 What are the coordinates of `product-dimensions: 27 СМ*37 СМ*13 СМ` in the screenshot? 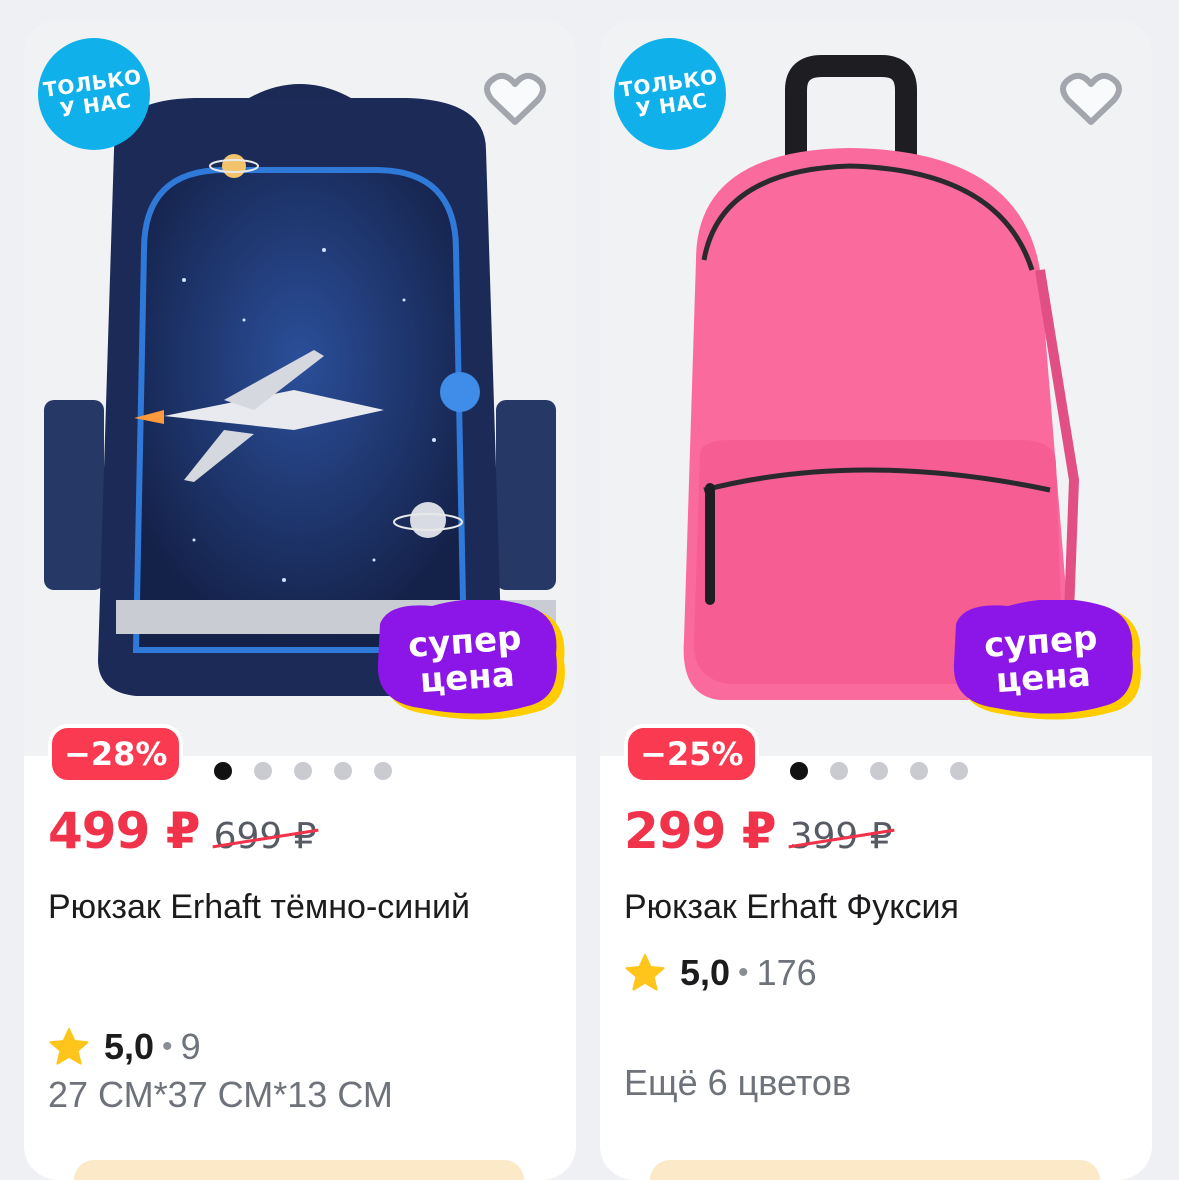 It's located at (220, 1094).